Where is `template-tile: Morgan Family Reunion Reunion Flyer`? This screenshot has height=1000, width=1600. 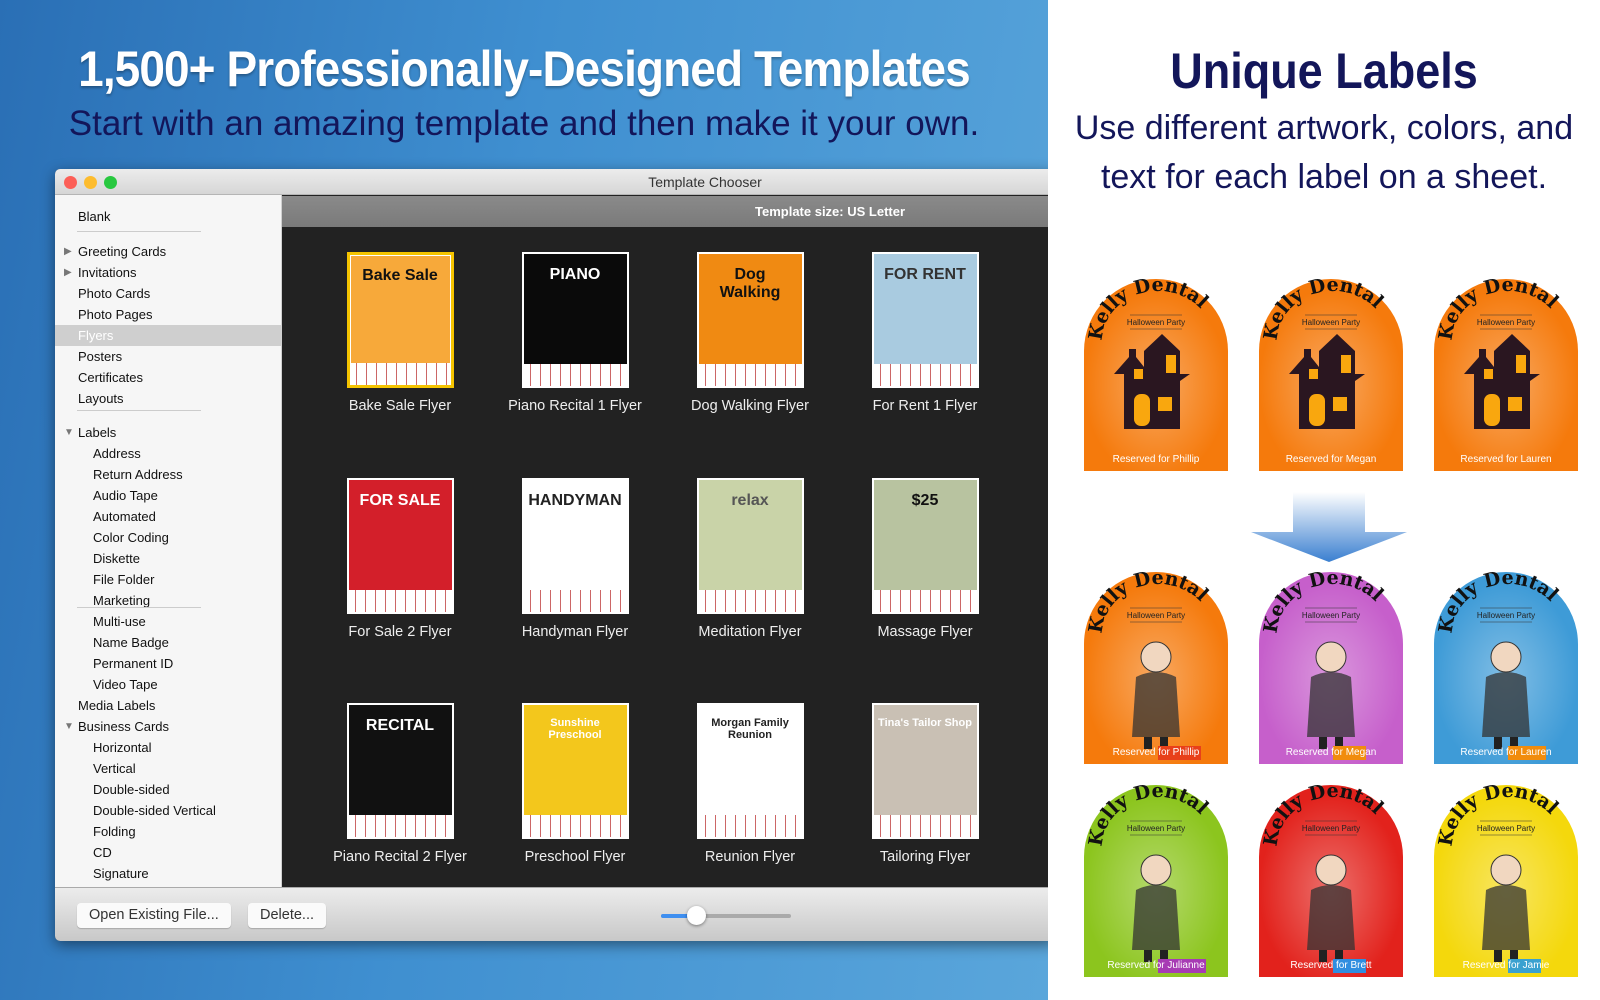 template-tile: Morgan Family Reunion Reunion Flyer is located at coordinates (750, 784).